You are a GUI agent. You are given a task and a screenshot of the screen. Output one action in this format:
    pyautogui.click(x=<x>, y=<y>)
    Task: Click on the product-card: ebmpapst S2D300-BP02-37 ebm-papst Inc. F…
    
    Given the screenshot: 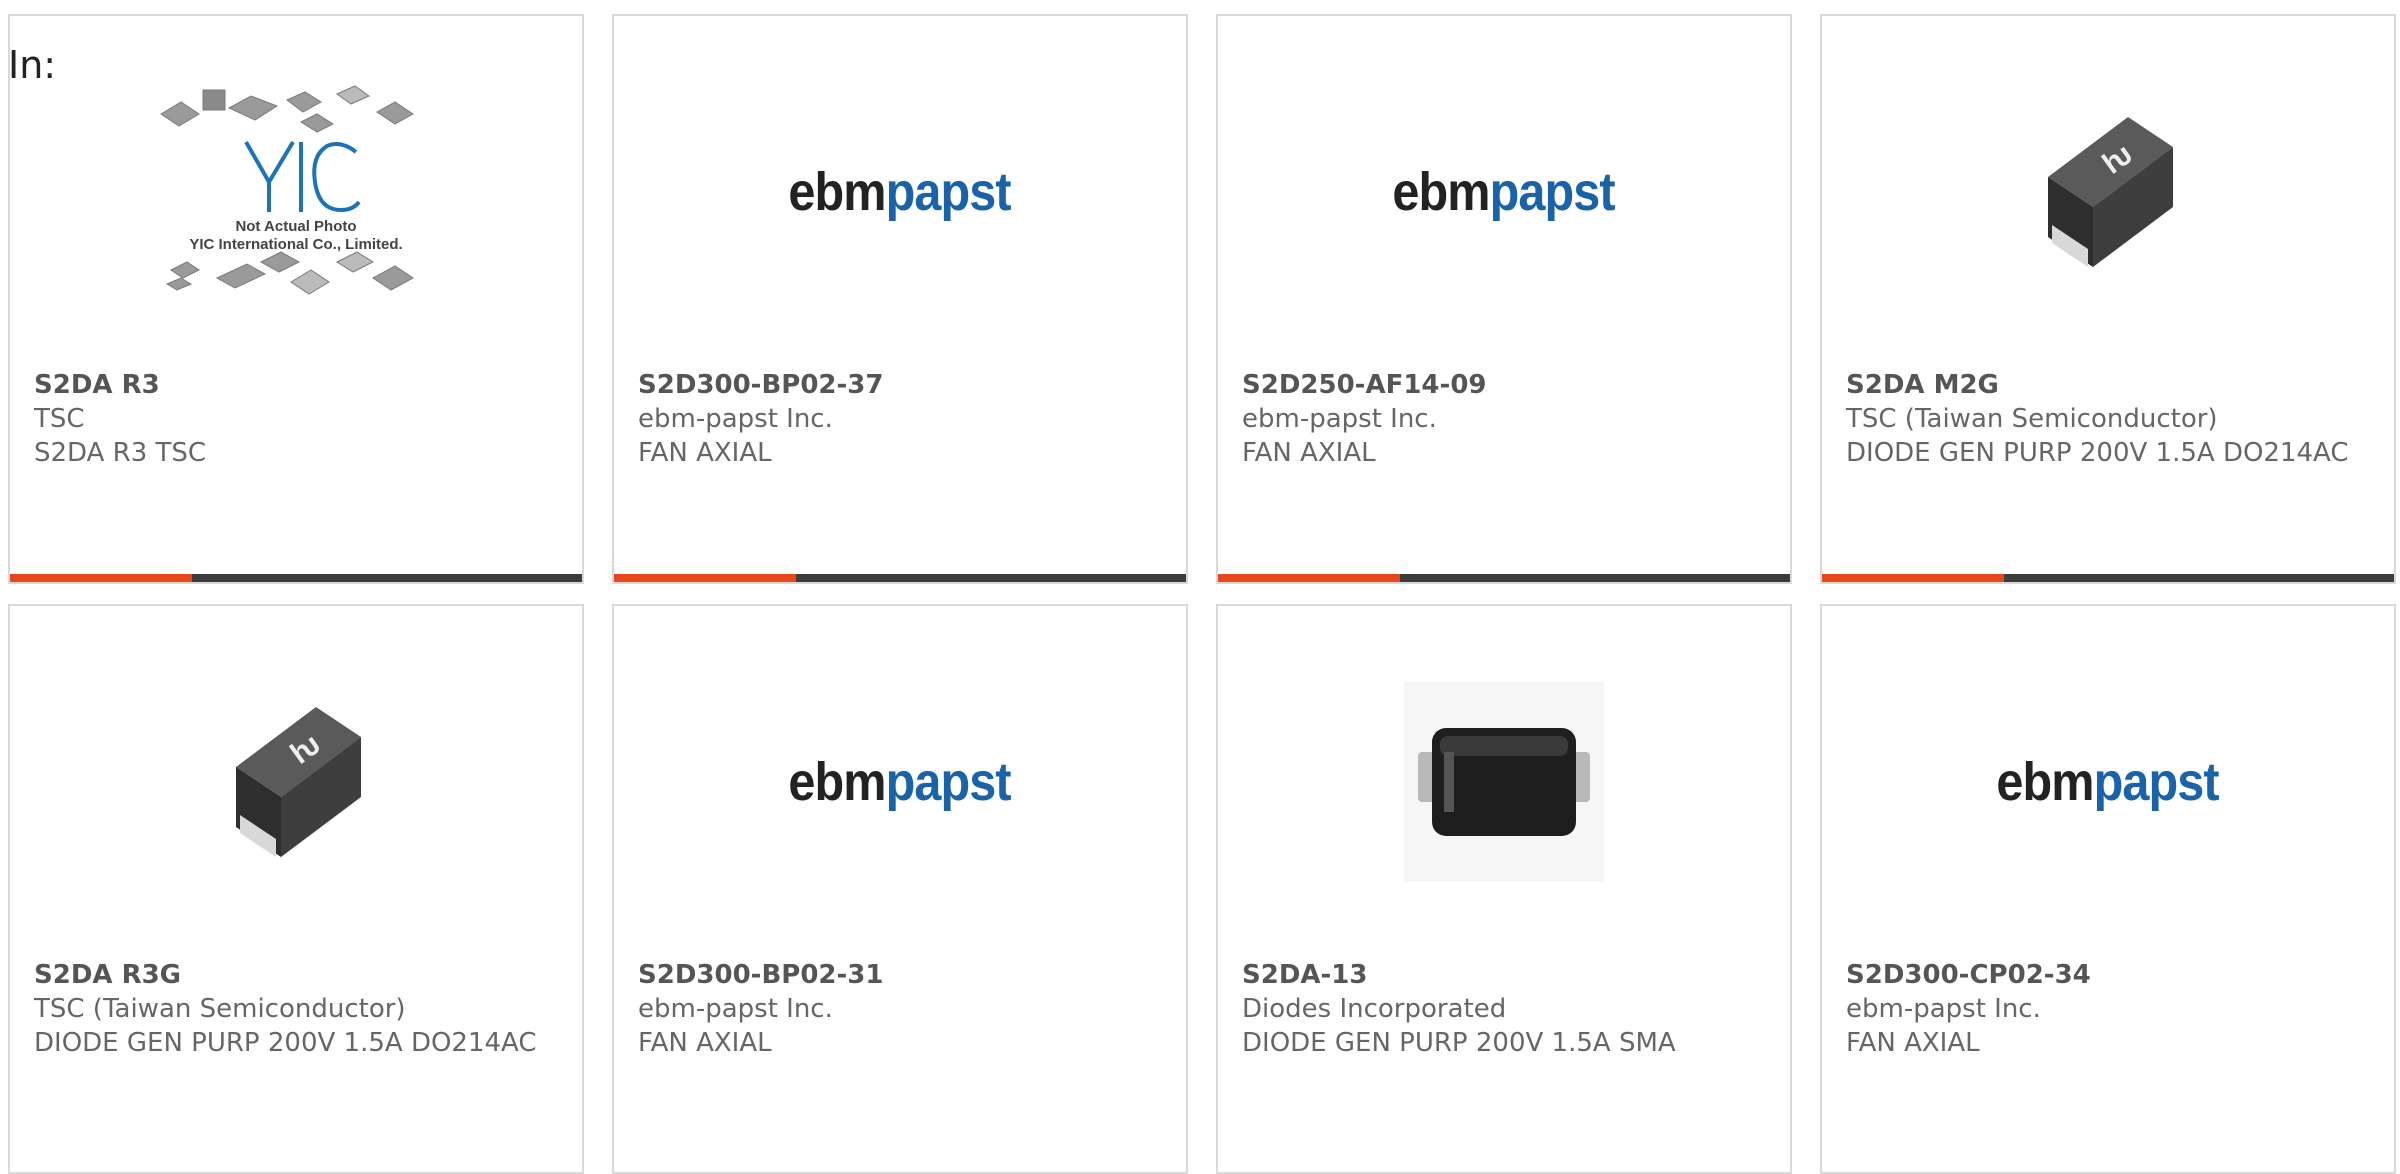 What is the action you would take?
    pyautogui.click(x=900, y=299)
    